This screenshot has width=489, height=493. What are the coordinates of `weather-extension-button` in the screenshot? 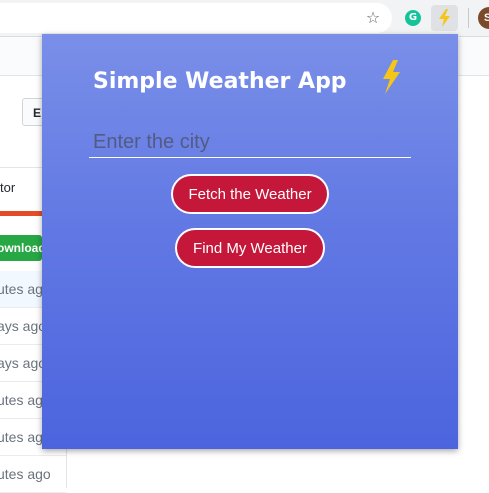 It's located at (444, 18).